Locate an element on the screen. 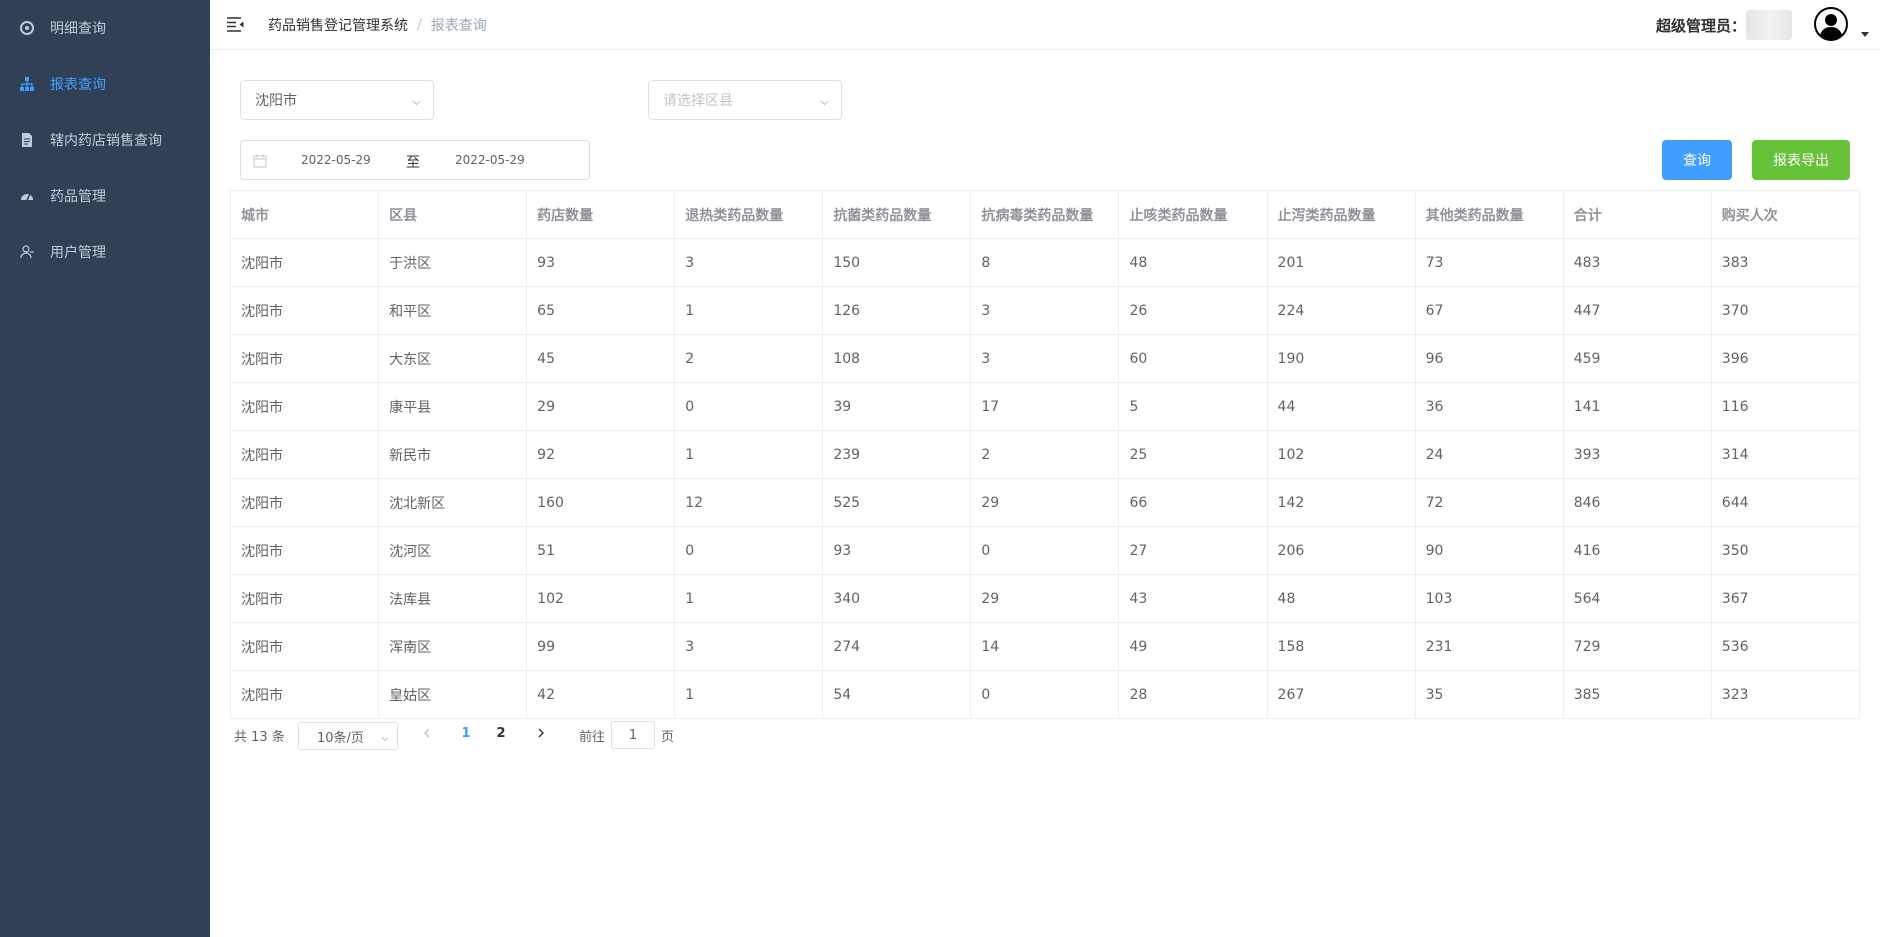  sidebar: 明细查询 报表查询 辖内药店销售查询 药品管理 用户管理 is located at coordinates (105, 468).